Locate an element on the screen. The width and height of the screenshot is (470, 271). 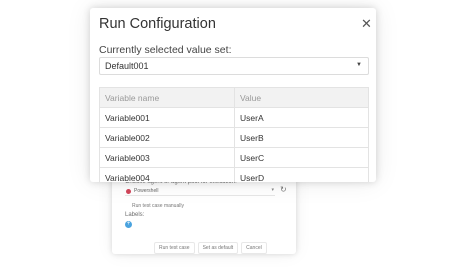
background-dialog-footer: Run test case Set as default Cancel is located at coordinates (210, 248).